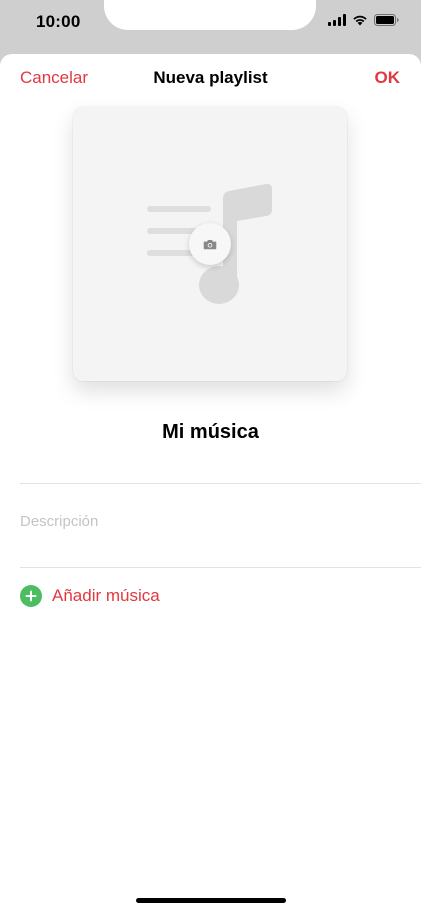  I want to click on page-title: Nueva playlist, so click(210, 77).